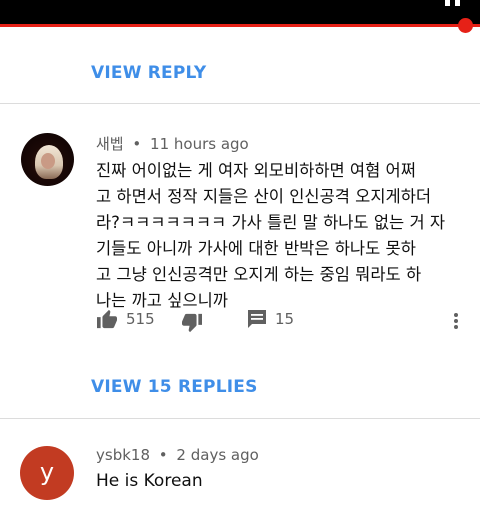 The image size is (480, 506). I want to click on like-button: 515, so click(125, 319).